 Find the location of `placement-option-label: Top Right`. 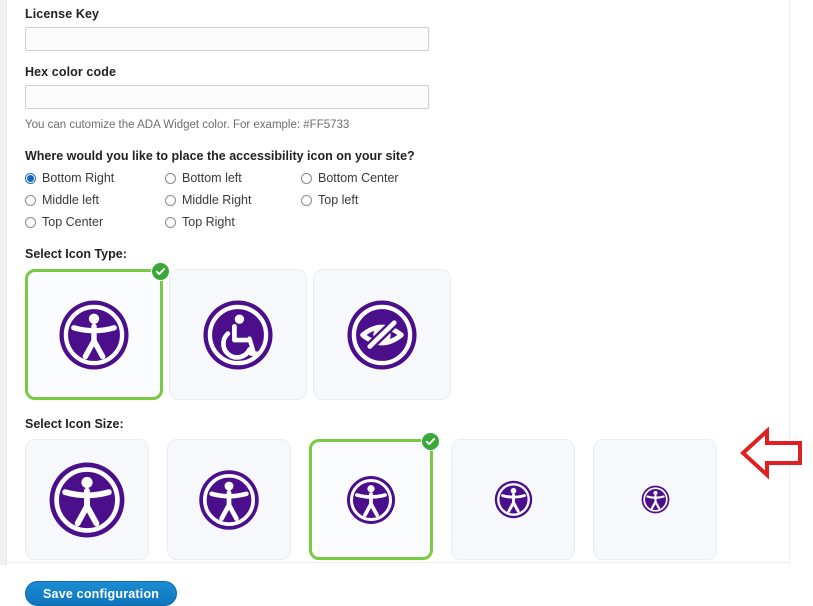

placement-option-label: Top Right is located at coordinates (208, 222).